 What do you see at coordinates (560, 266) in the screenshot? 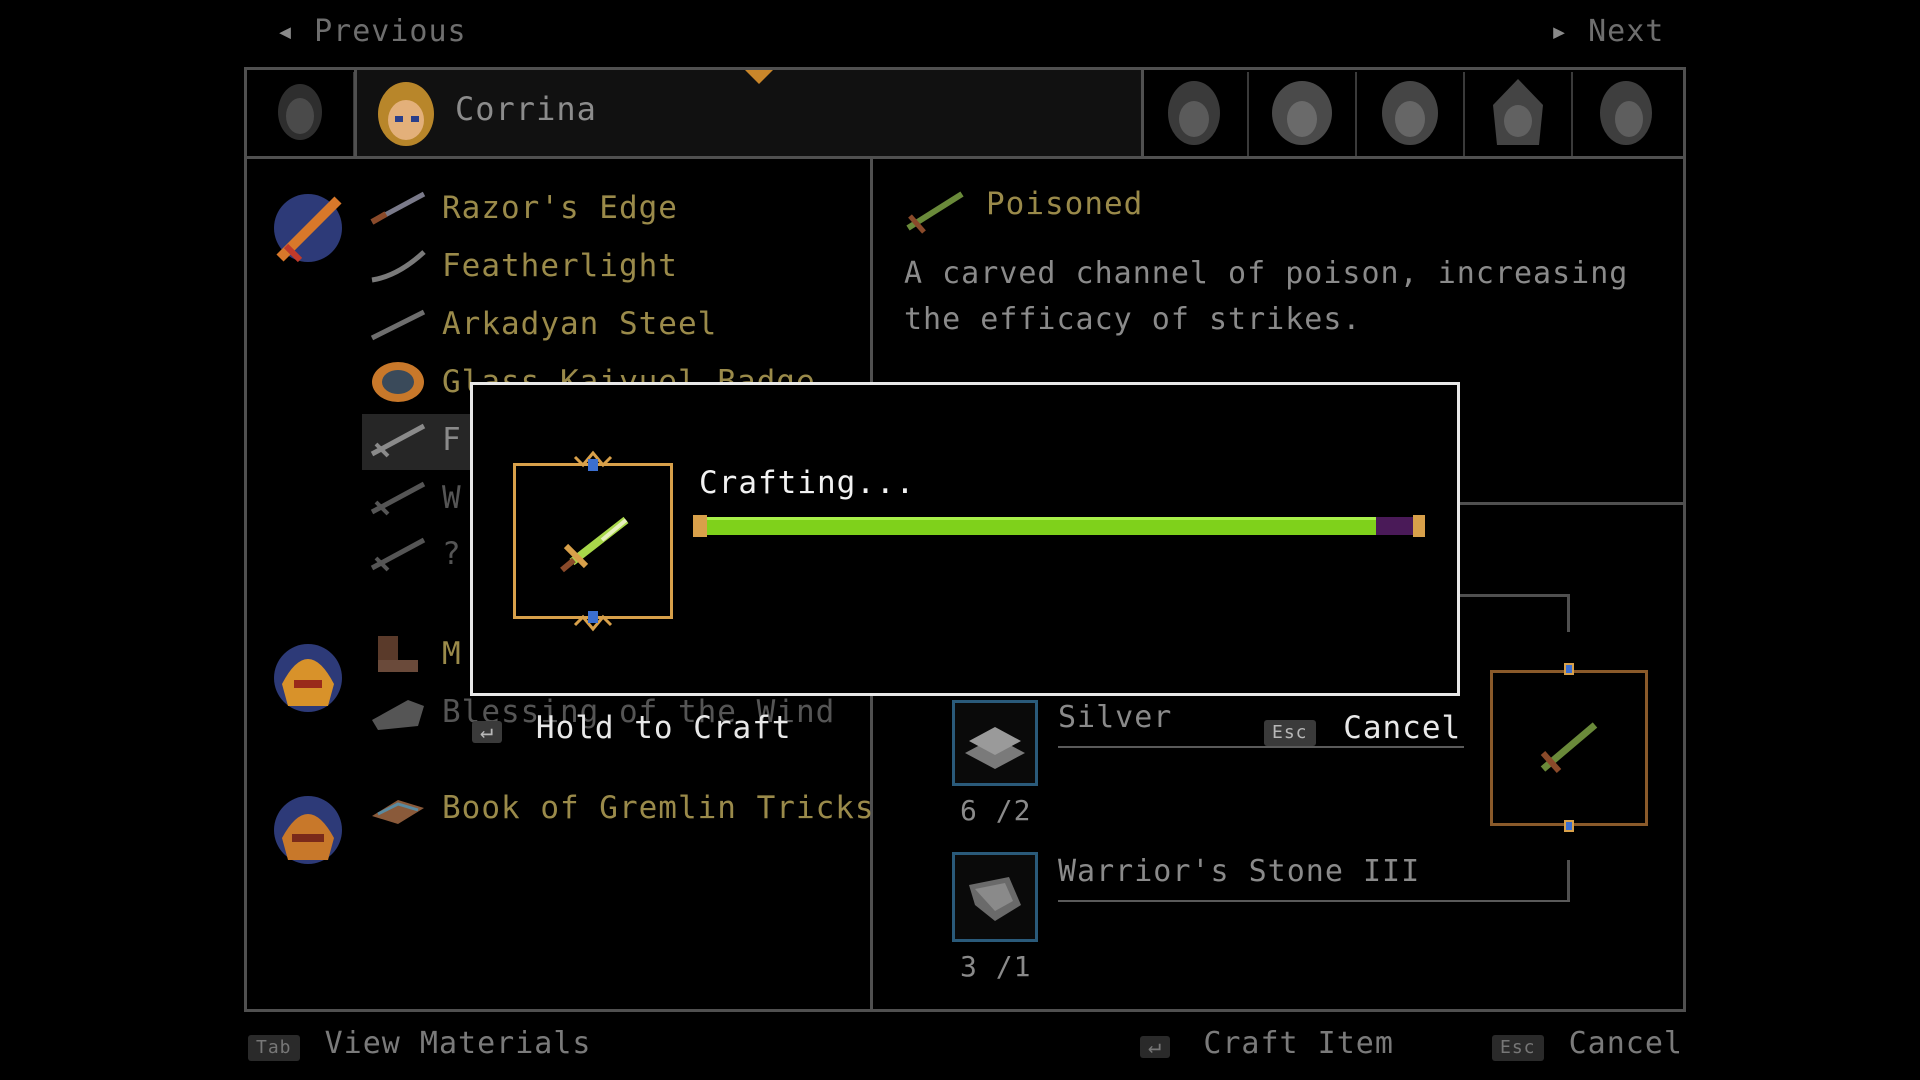
I see `recipe-label: Featherlight` at bounding box center [560, 266].